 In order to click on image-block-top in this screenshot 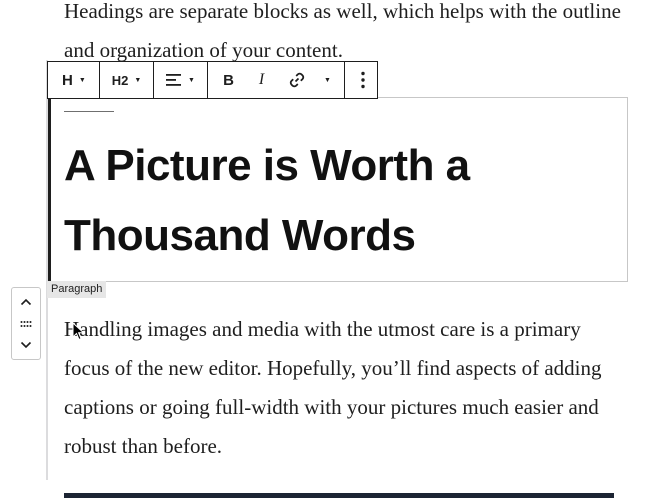, I will do `click(339, 495)`.